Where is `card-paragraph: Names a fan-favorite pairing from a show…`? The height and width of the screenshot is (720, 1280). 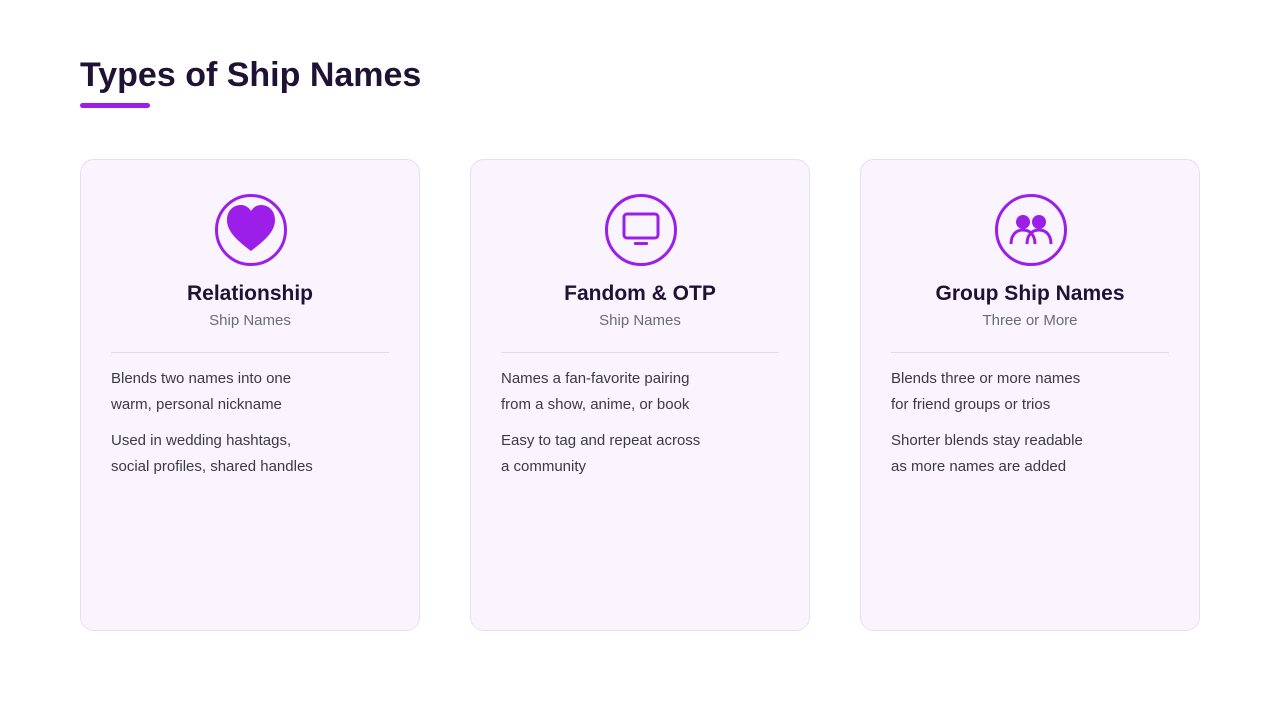 card-paragraph: Names a fan-favorite pairing from a show… is located at coordinates (640, 392).